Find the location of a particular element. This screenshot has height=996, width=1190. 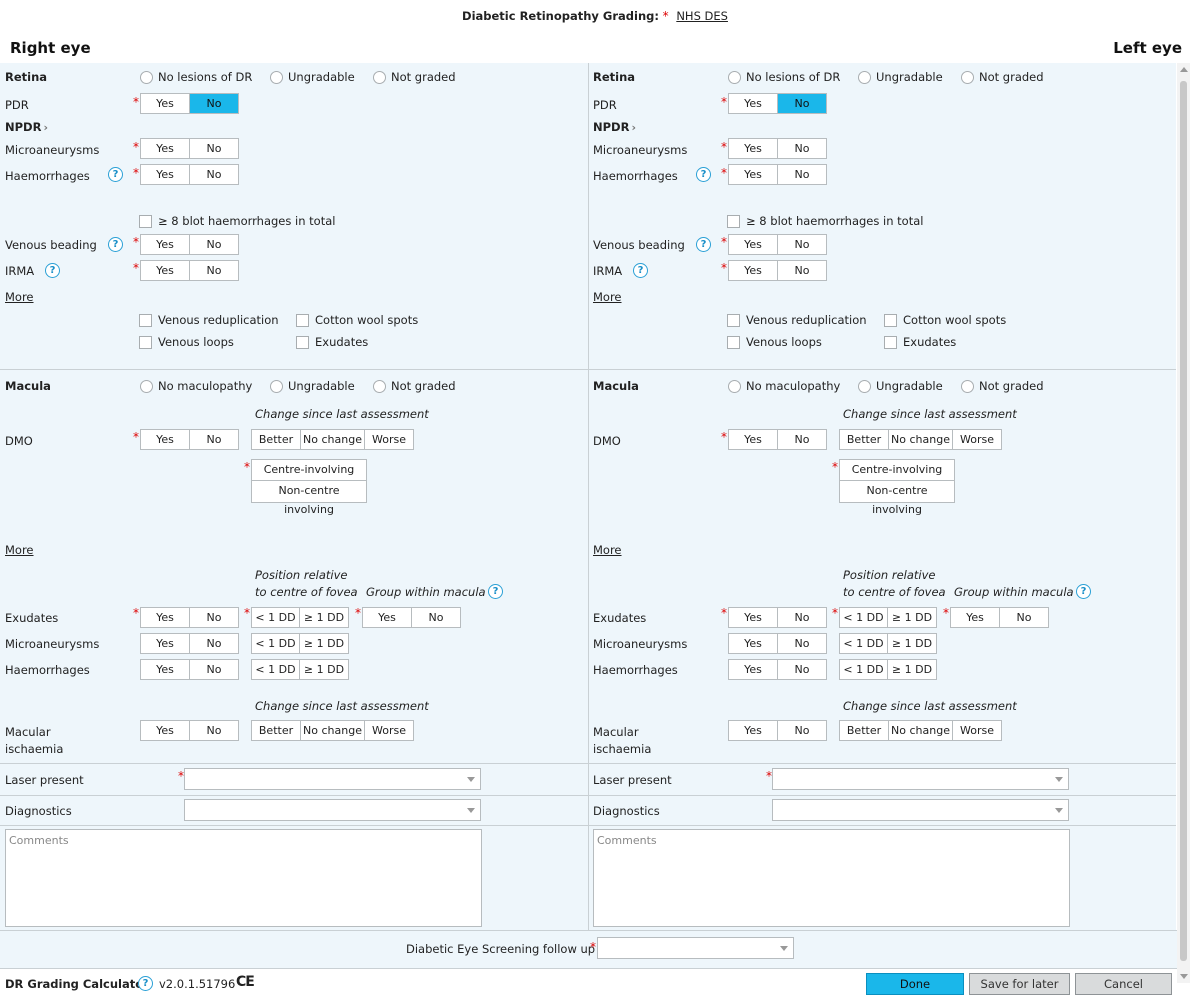

exudates-position-ge1dd-option: ≥ 1 DD is located at coordinates (912, 617).